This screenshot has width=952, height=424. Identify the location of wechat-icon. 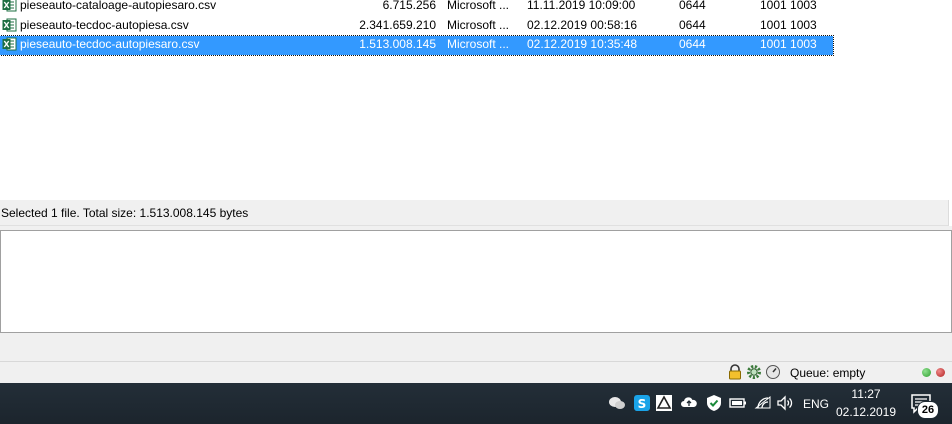
(617, 403).